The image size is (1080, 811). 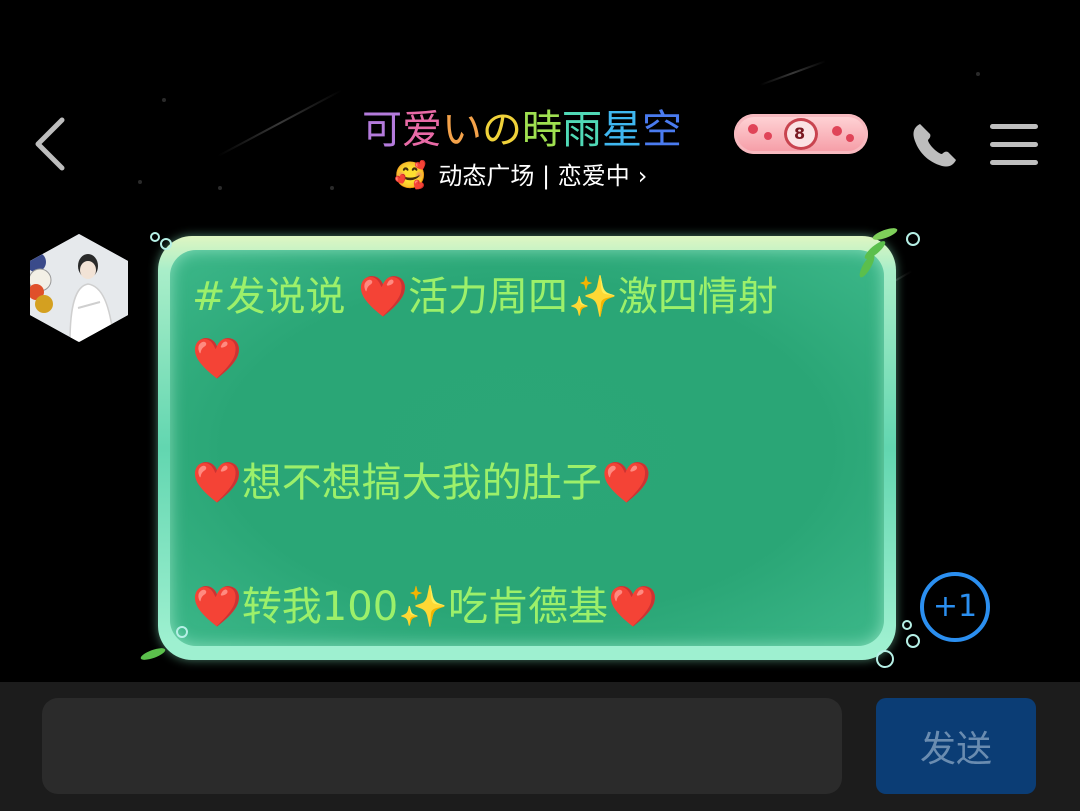 I want to click on call-button, so click(x=934, y=146).